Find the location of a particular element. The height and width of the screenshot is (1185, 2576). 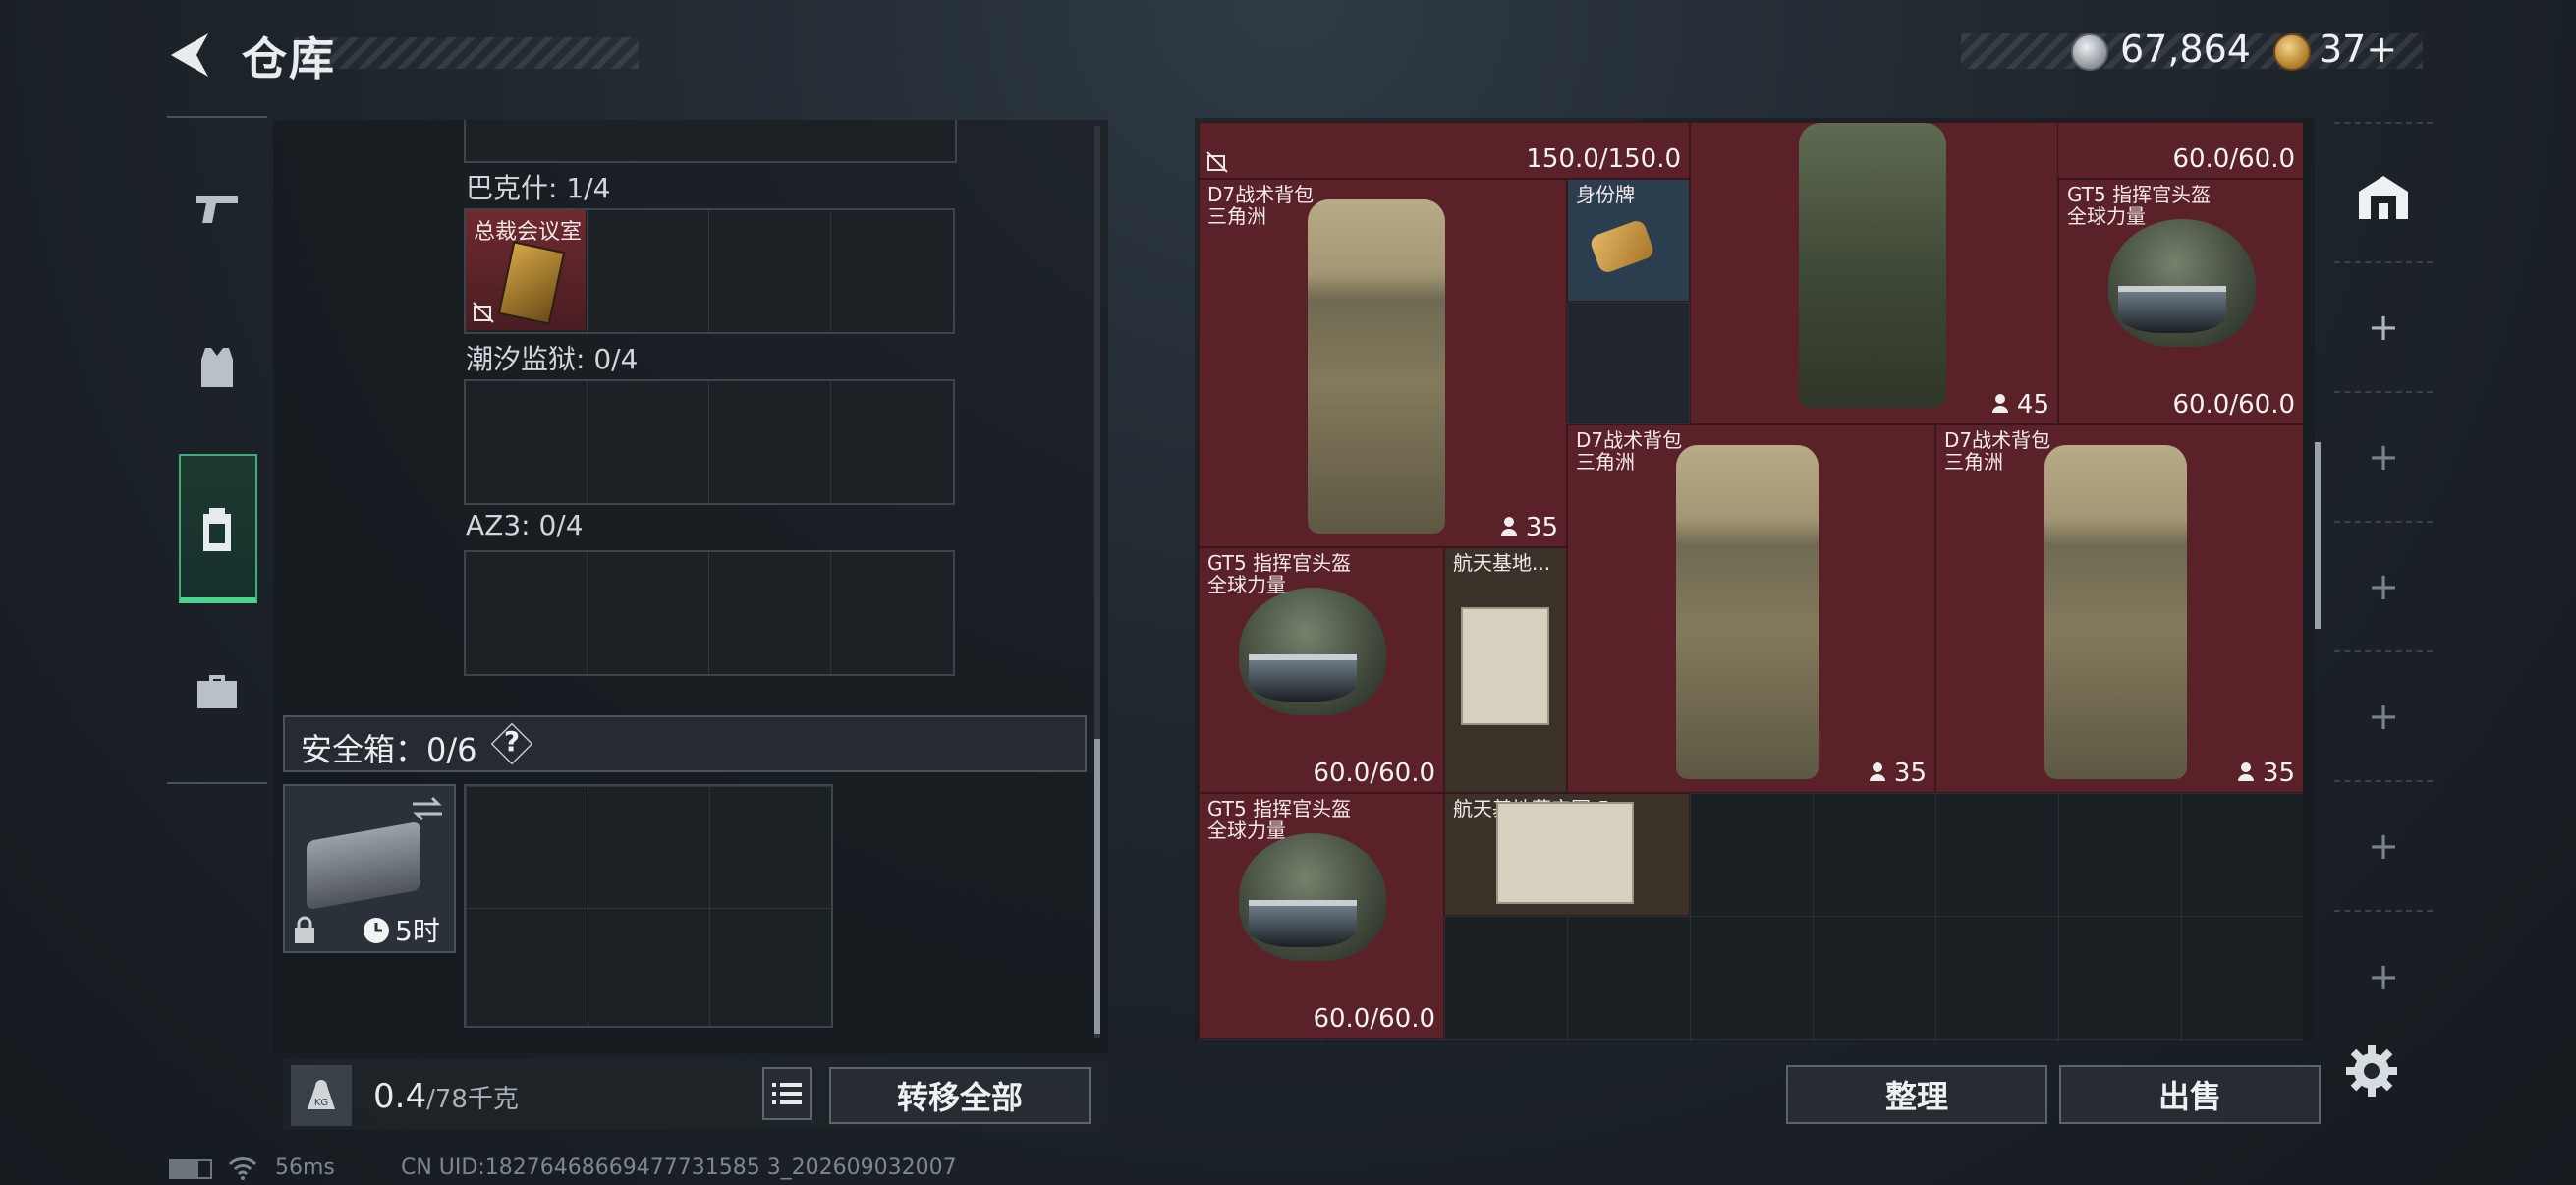

wifi-icon is located at coordinates (242, 1169).